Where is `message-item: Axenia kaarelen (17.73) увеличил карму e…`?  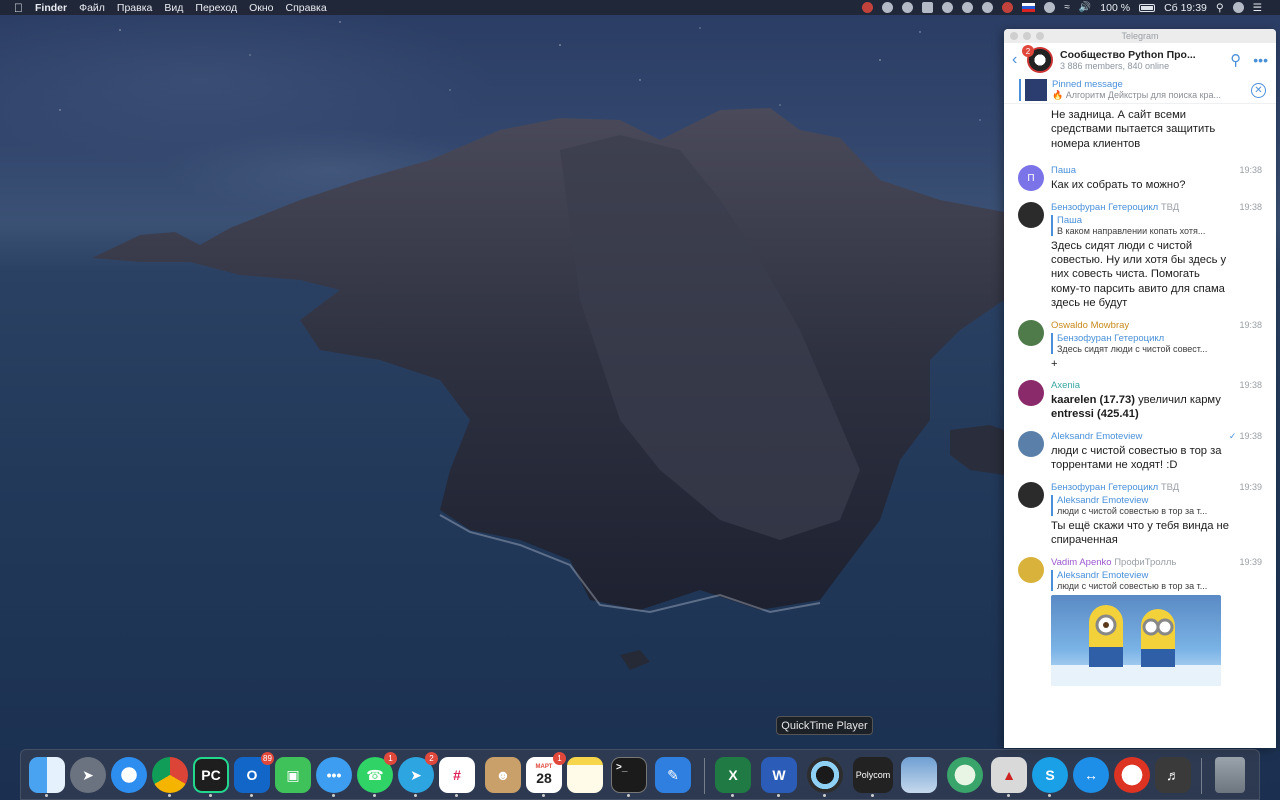
message-item: Axenia kaarelen (17.73) увеличил карму e… is located at coordinates (1147, 401).